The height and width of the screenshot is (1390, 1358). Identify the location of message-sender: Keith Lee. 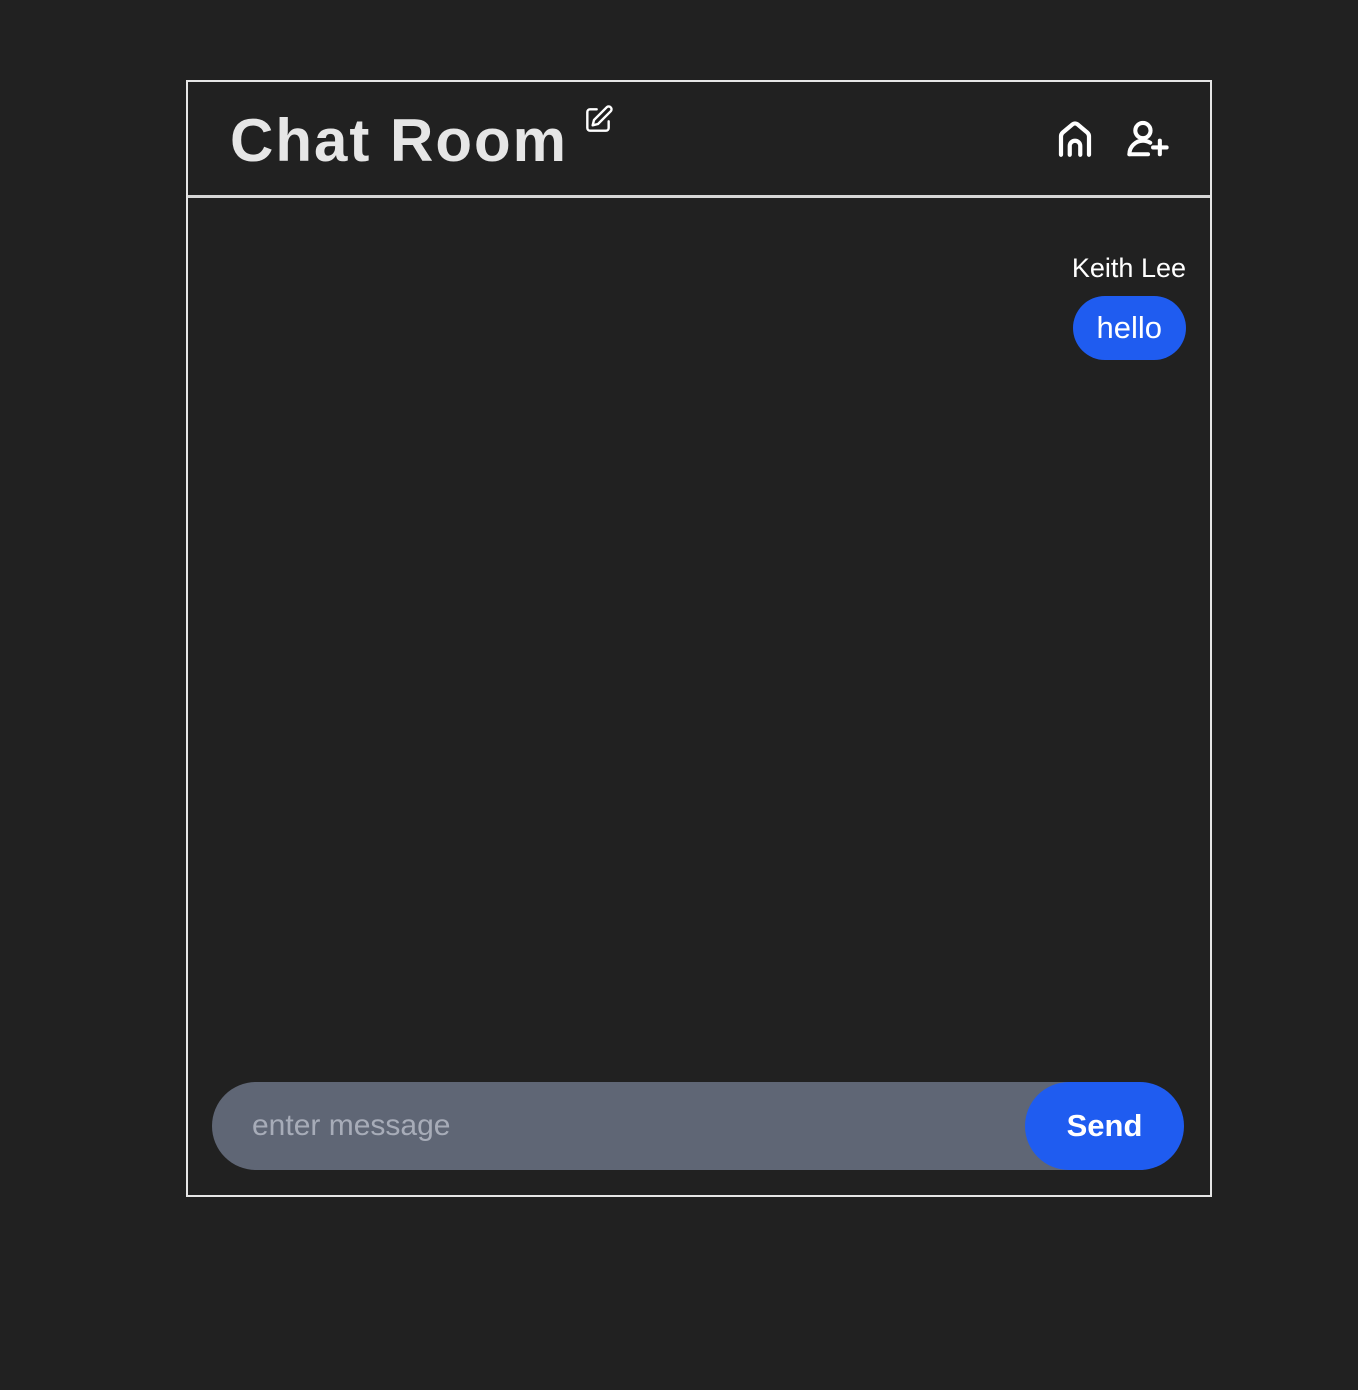
(1128, 268).